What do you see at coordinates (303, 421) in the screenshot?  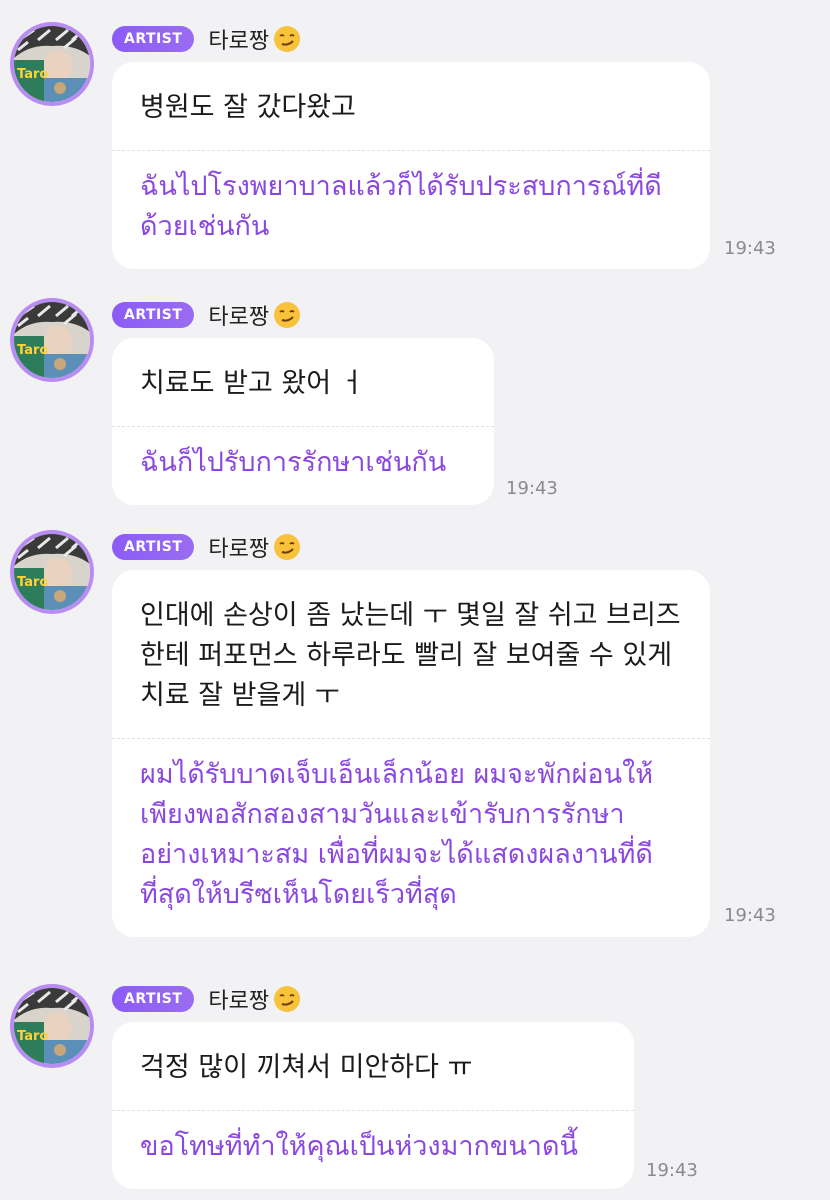 I see `message-bubble: 치료도 받고 왔어 ㅓ ฉันก็ไปรับการรักษาเช่นกัน` at bounding box center [303, 421].